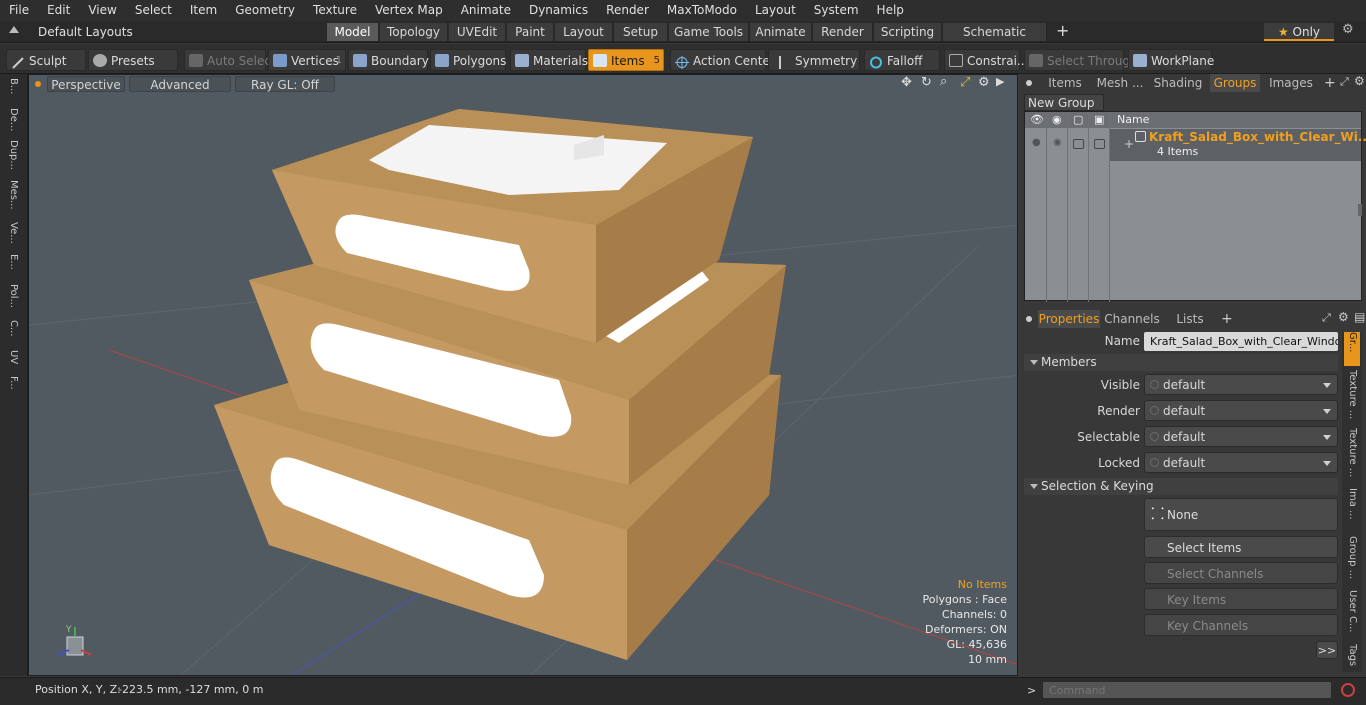 This screenshot has height=705, width=1366. I want to click on select-channels-button: Select Channels, so click(1241, 573).